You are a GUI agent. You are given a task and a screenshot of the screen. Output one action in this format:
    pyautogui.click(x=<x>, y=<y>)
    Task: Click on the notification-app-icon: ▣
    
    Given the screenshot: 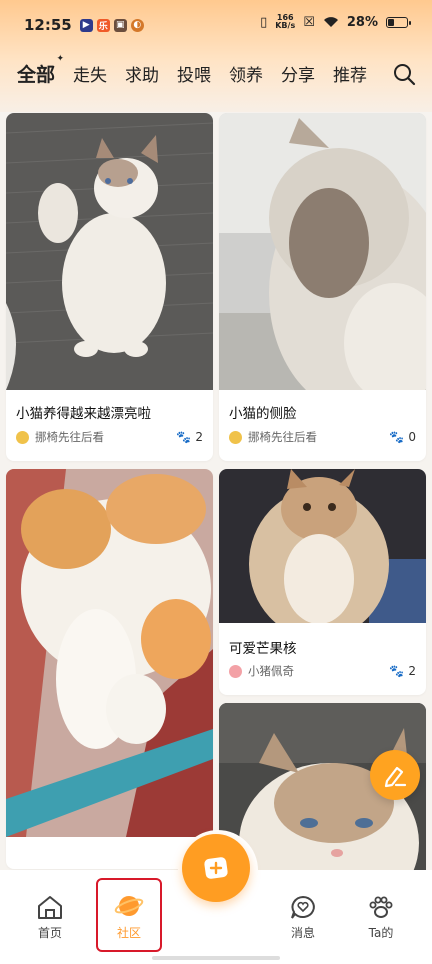 What is the action you would take?
    pyautogui.click(x=120, y=25)
    